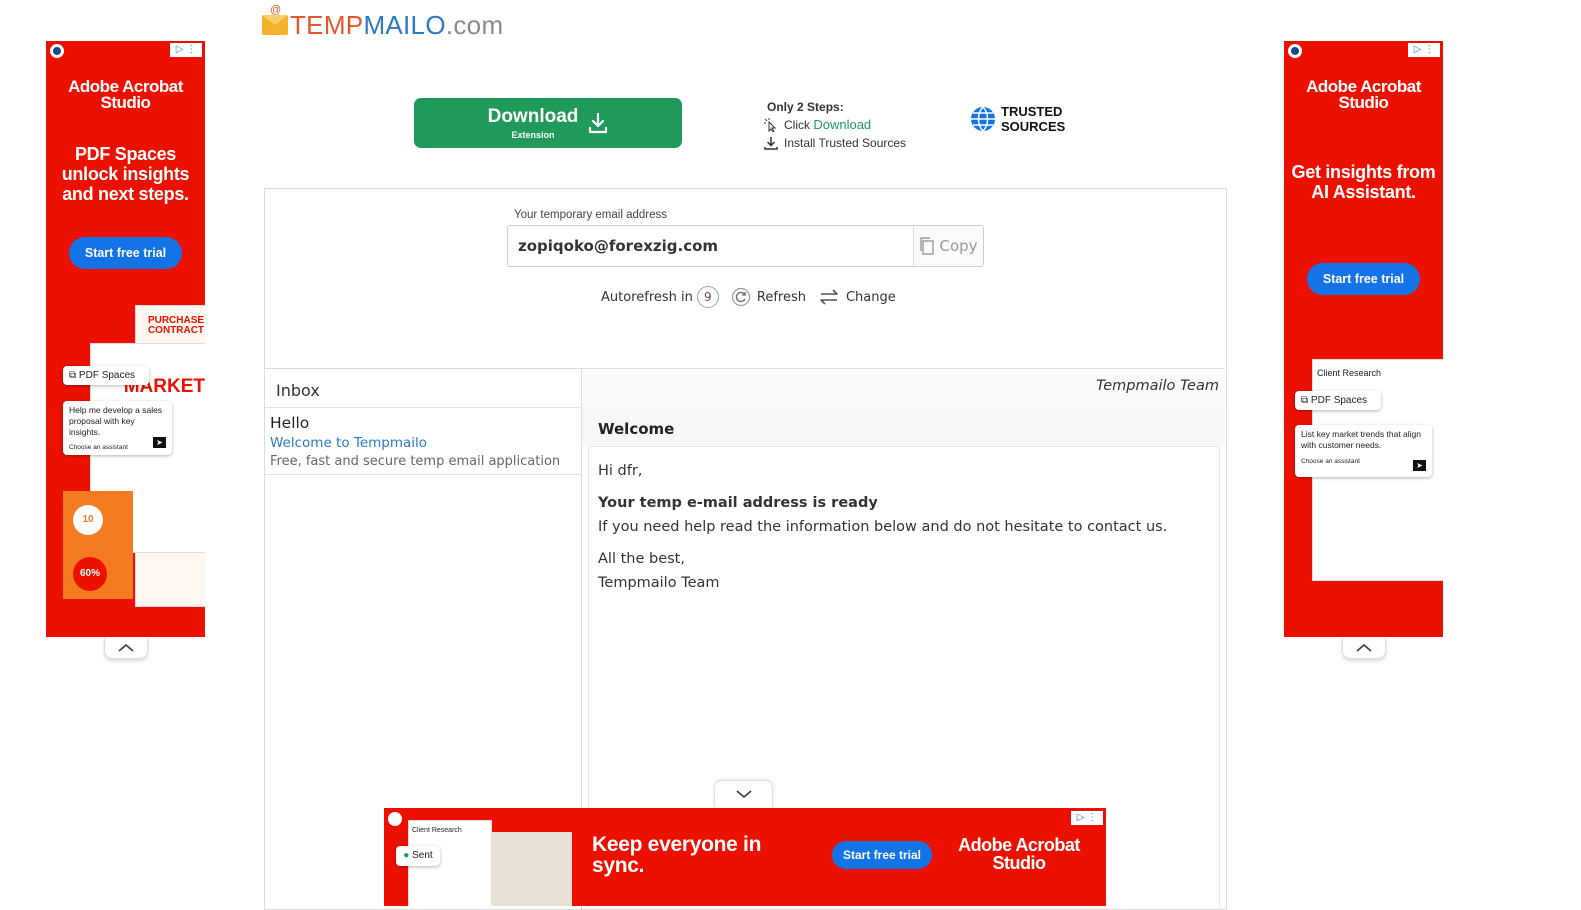 Image resolution: width=1581 pixels, height=910 pixels. What do you see at coordinates (927, 246) in the screenshot?
I see `copy-icon` at bounding box center [927, 246].